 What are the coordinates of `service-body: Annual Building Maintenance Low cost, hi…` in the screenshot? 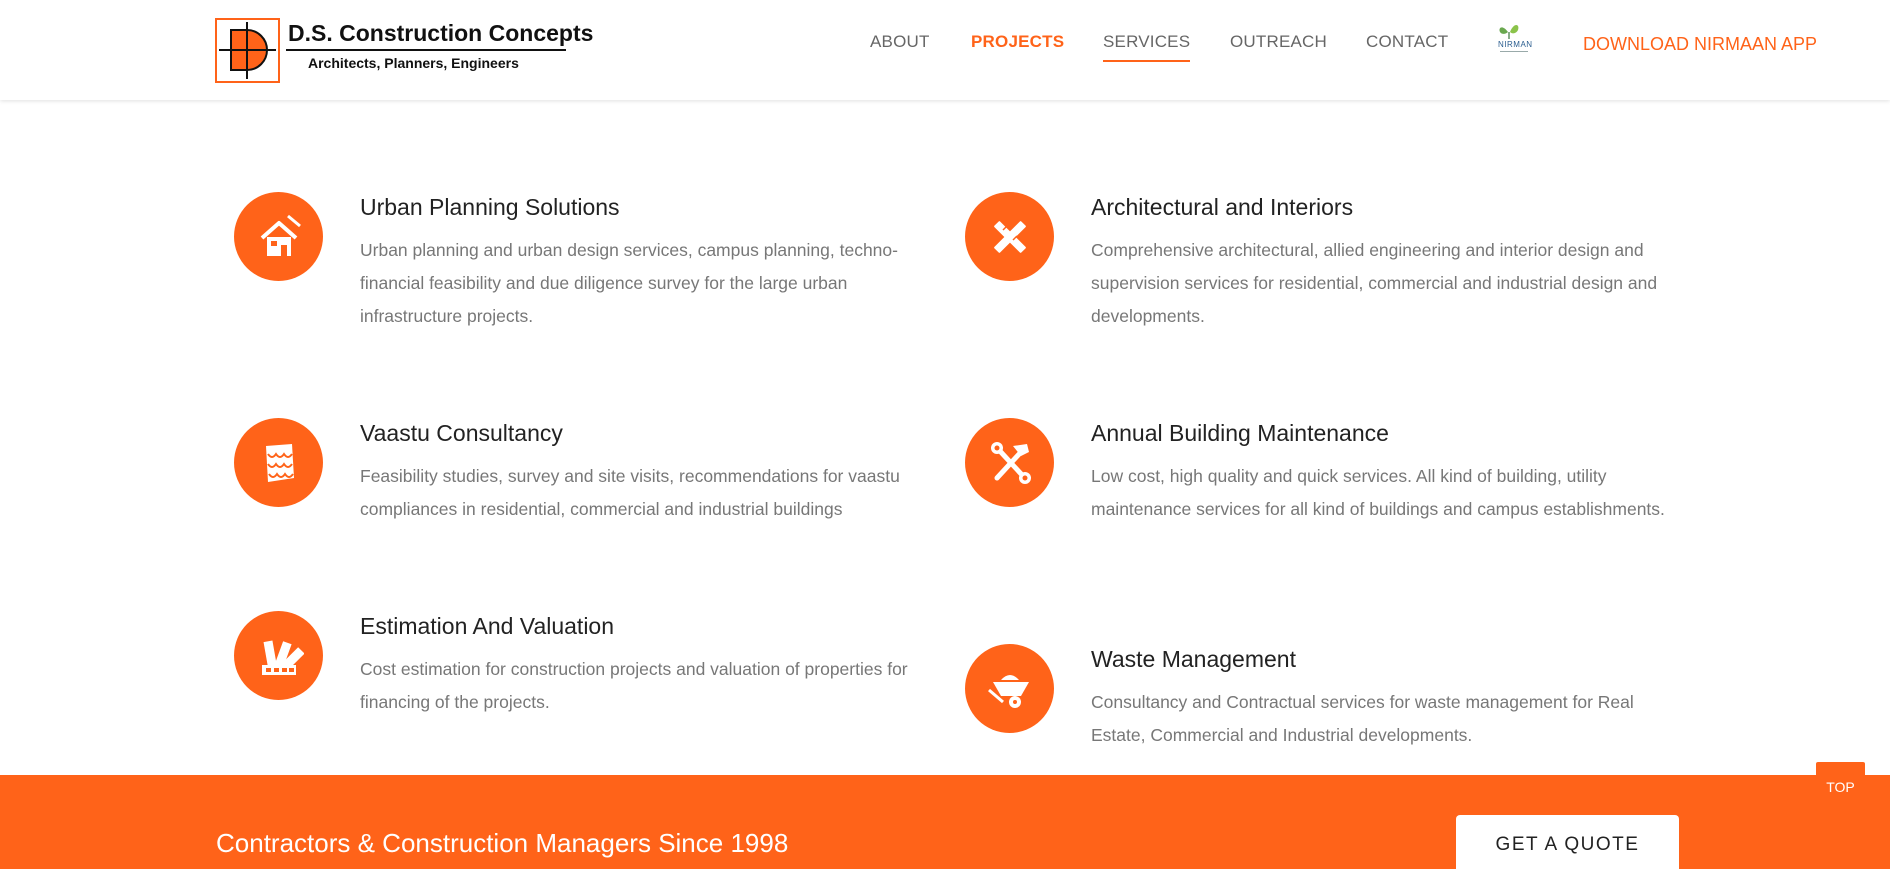 It's located at (1378, 472).